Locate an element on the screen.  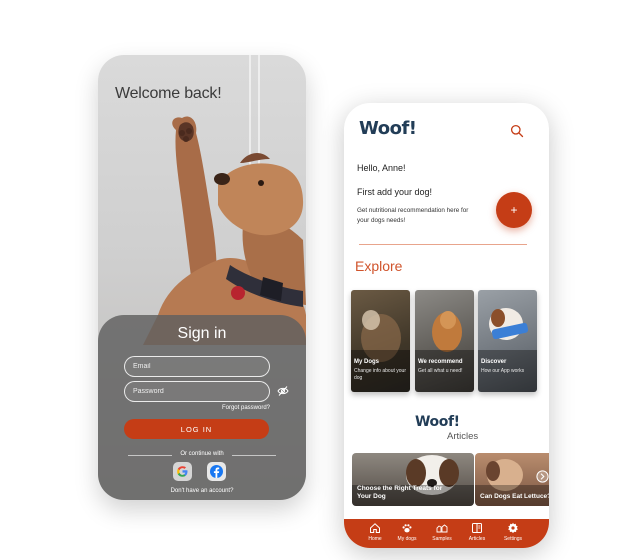
no-account-link: Don't have an account? is located at coordinates (202, 491).